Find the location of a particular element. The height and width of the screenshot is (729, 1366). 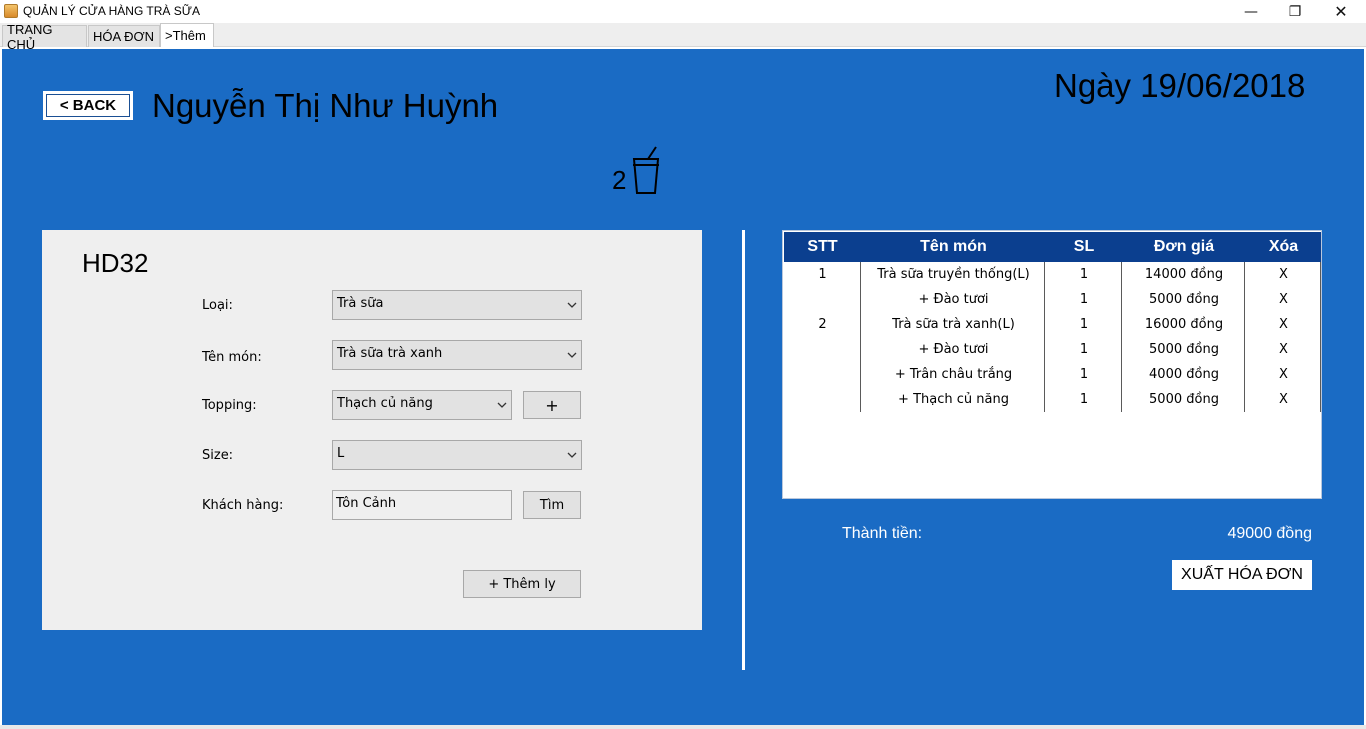

tab-invoice: HÓA ĐƠN is located at coordinates (124, 36).